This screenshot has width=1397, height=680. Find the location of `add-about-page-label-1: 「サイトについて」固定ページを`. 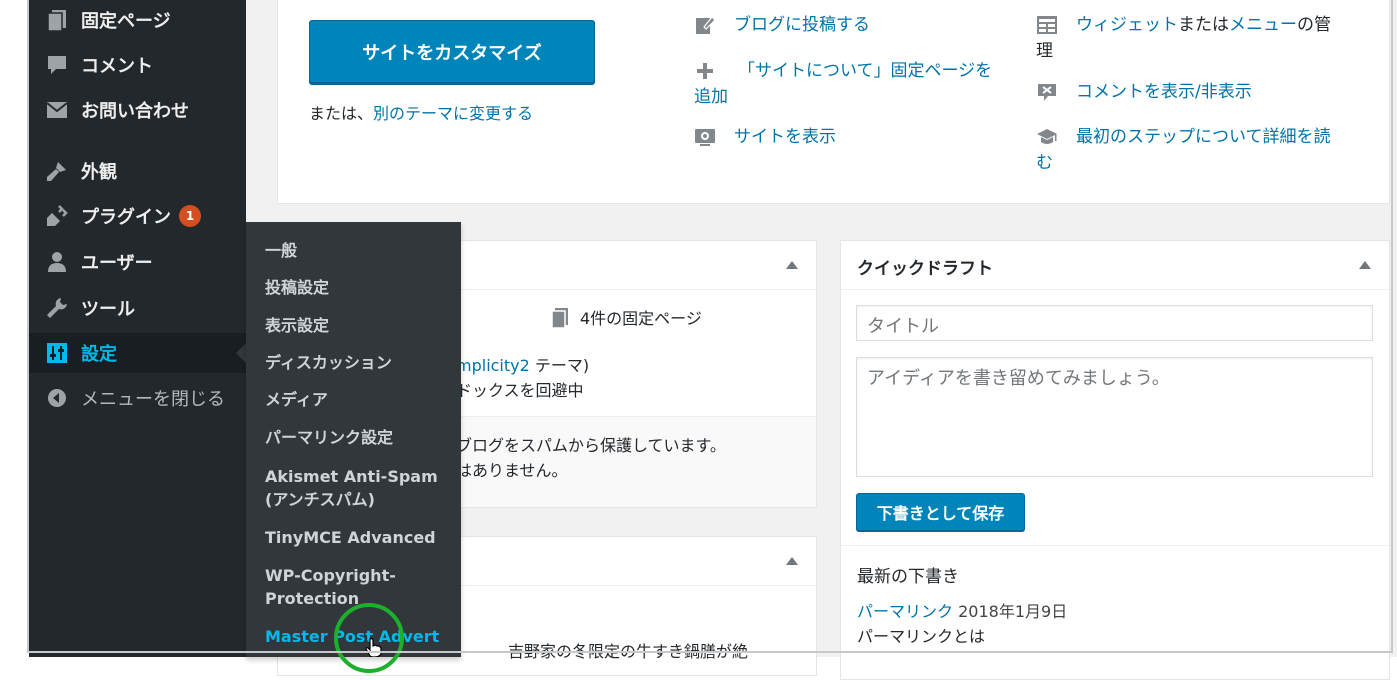

add-about-page-label-1: 「サイトについて」固定ページを is located at coordinates (865, 71).